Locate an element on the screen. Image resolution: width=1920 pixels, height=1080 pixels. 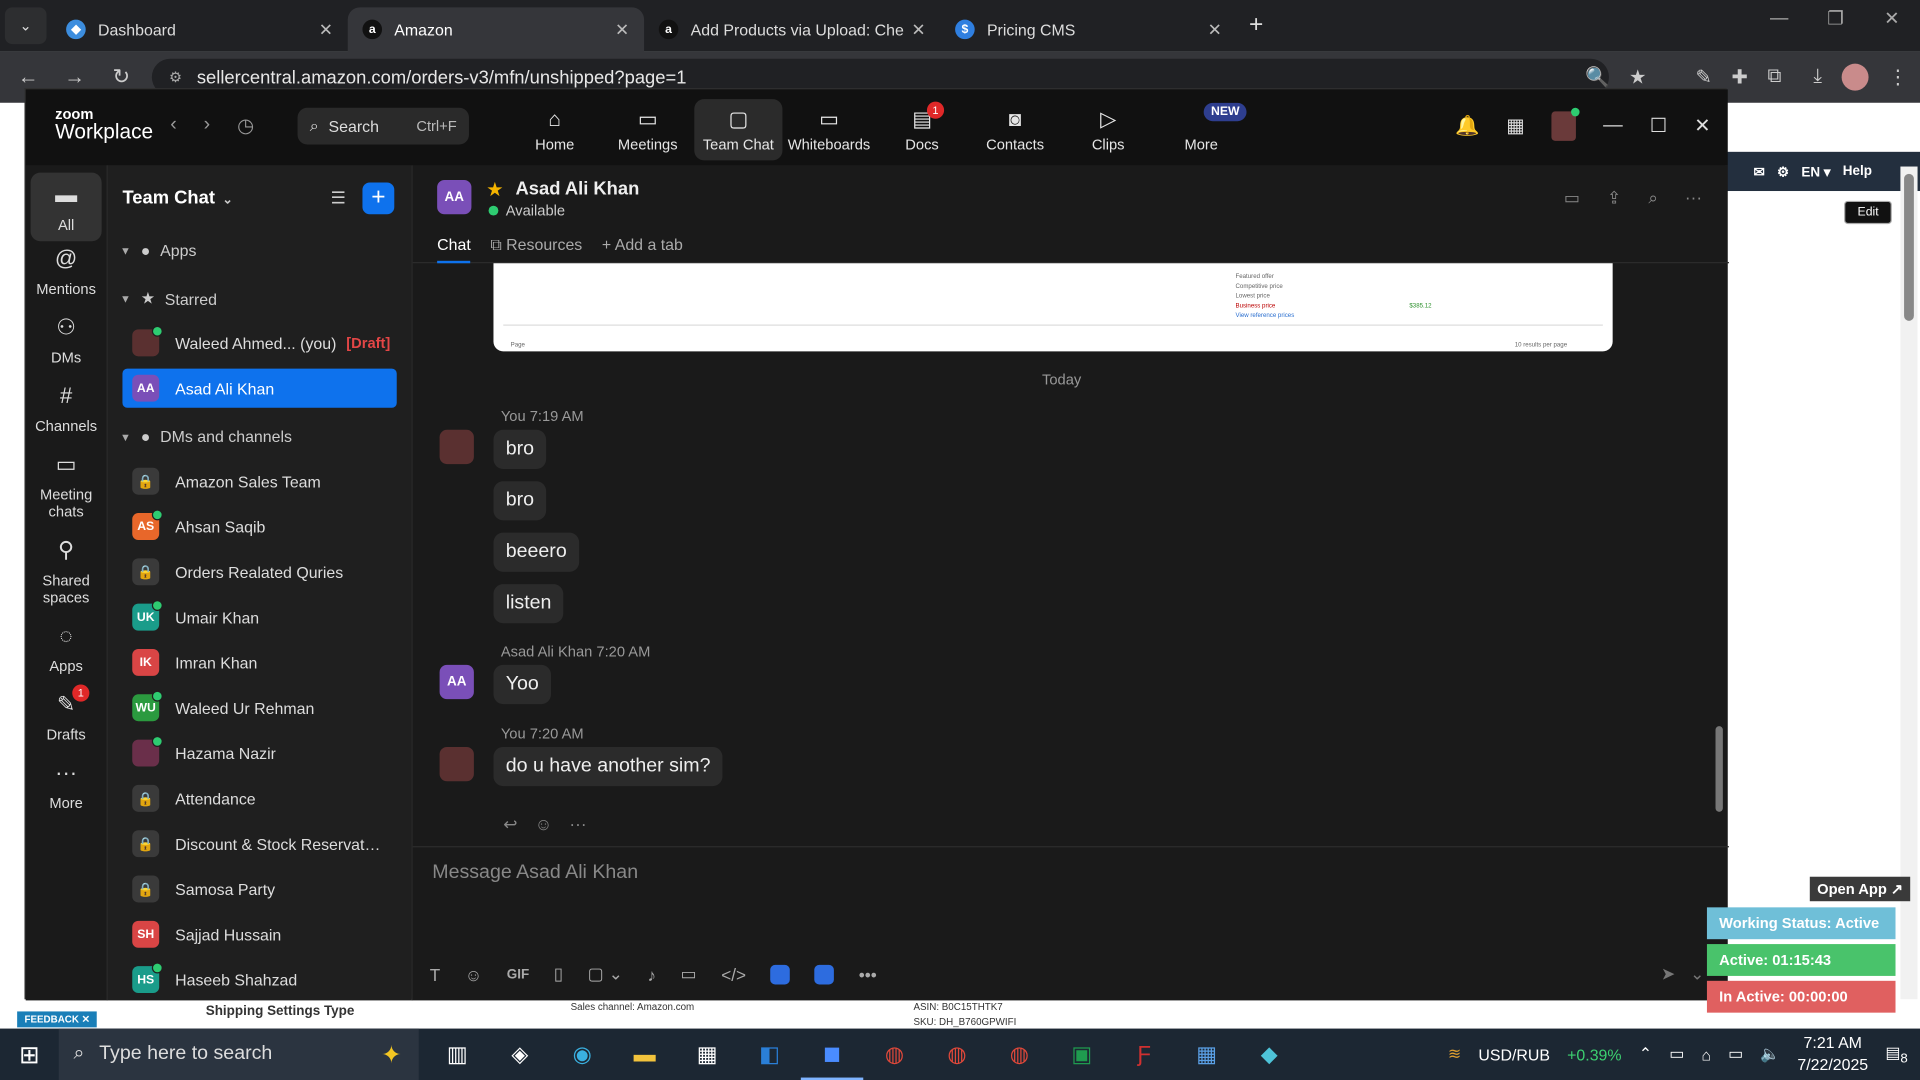
browser-tab-amazon: a Amazon ✕ is located at coordinates (496, 29).